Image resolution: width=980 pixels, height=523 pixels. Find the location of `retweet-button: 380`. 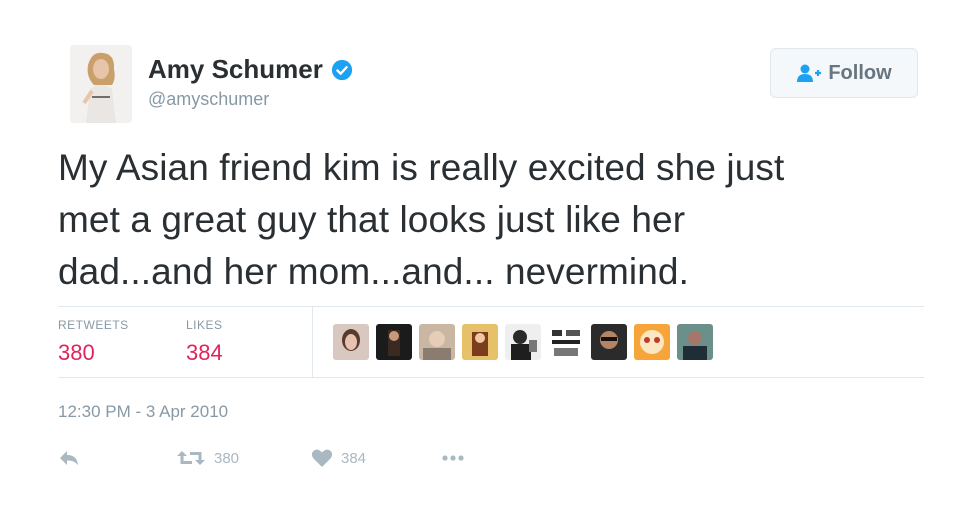

retweet-button: 380 is located at coordinates (243, 458).